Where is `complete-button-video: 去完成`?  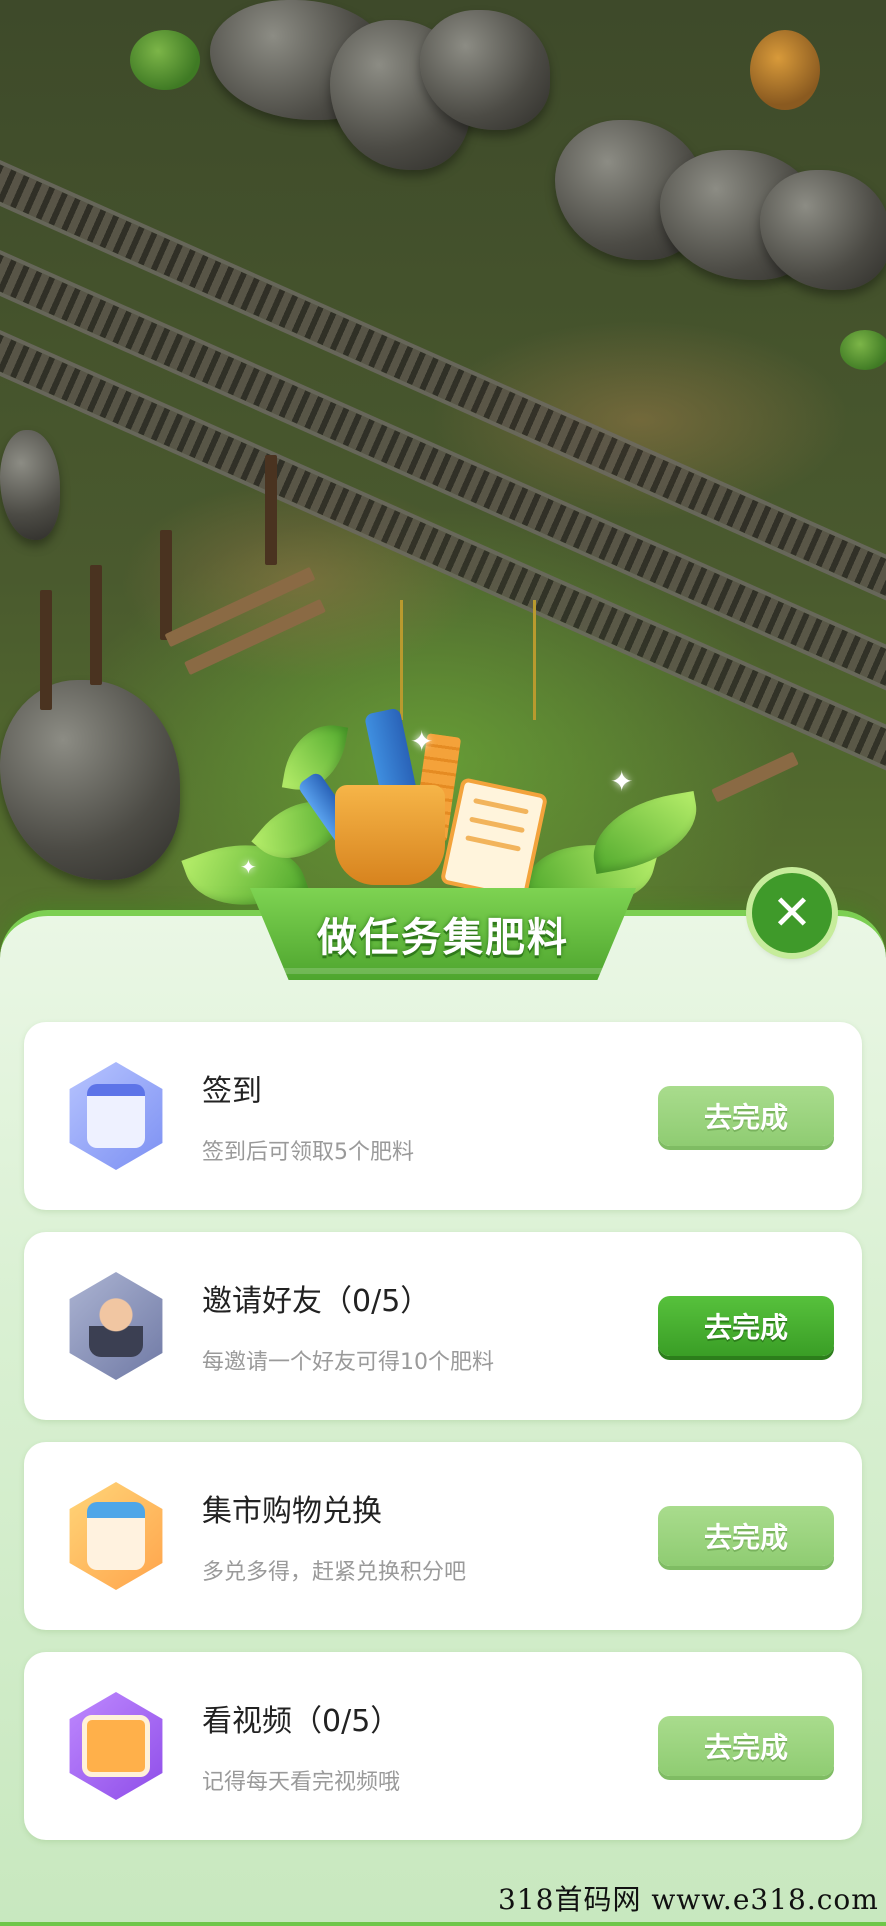 complete-button-video: 去完成 is located at coordinates (746, 1746).